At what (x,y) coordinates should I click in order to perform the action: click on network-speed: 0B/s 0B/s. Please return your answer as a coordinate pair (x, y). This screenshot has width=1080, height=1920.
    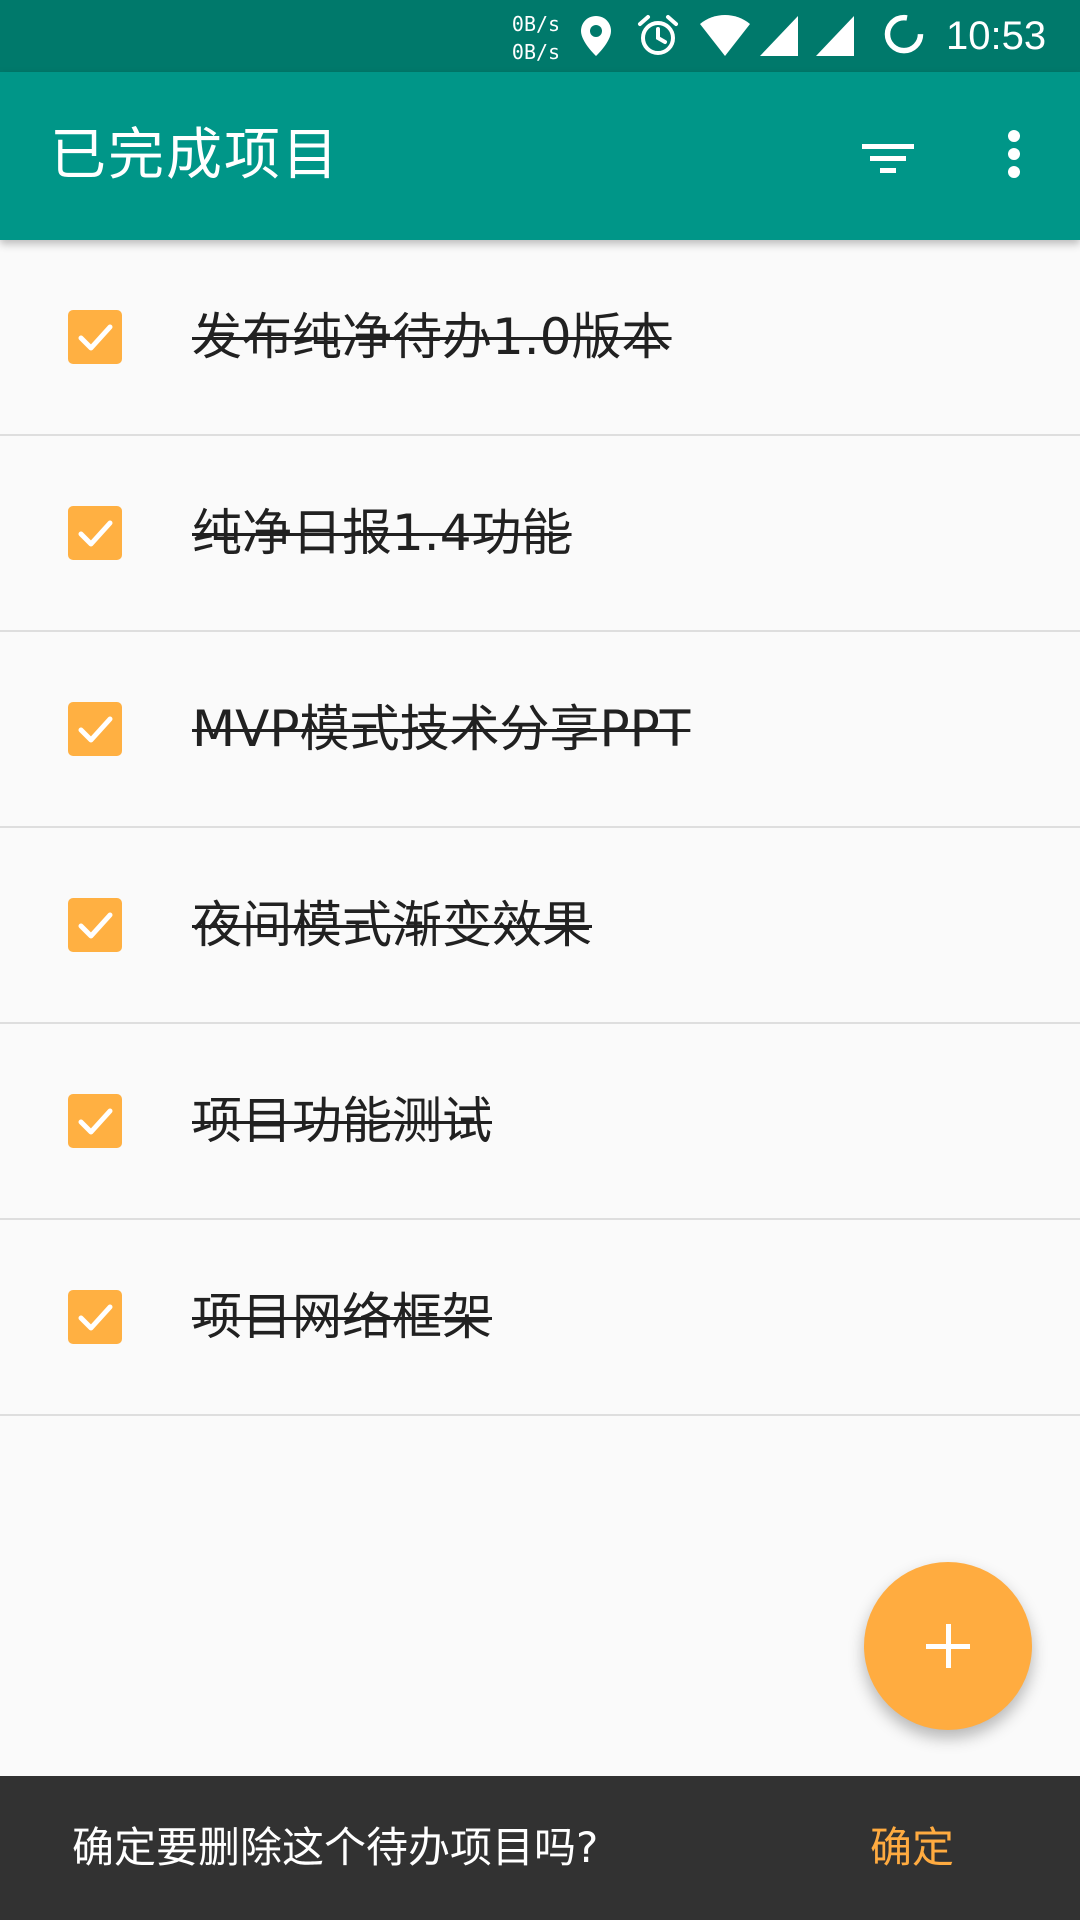
    Looking at the image, I should click on (536, 38).